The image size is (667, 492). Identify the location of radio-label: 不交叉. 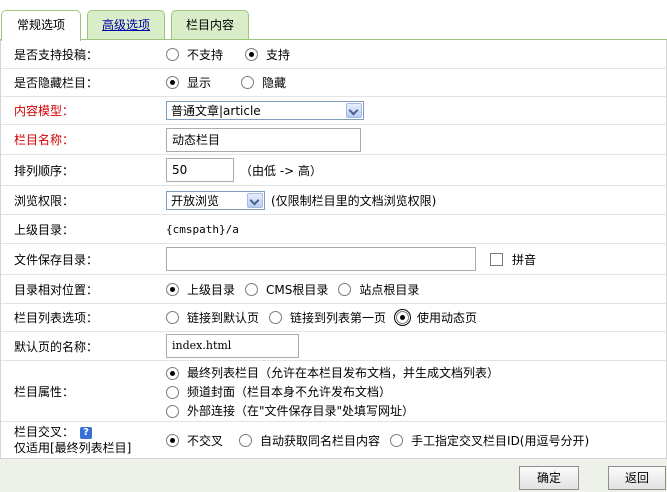
(205, 440).